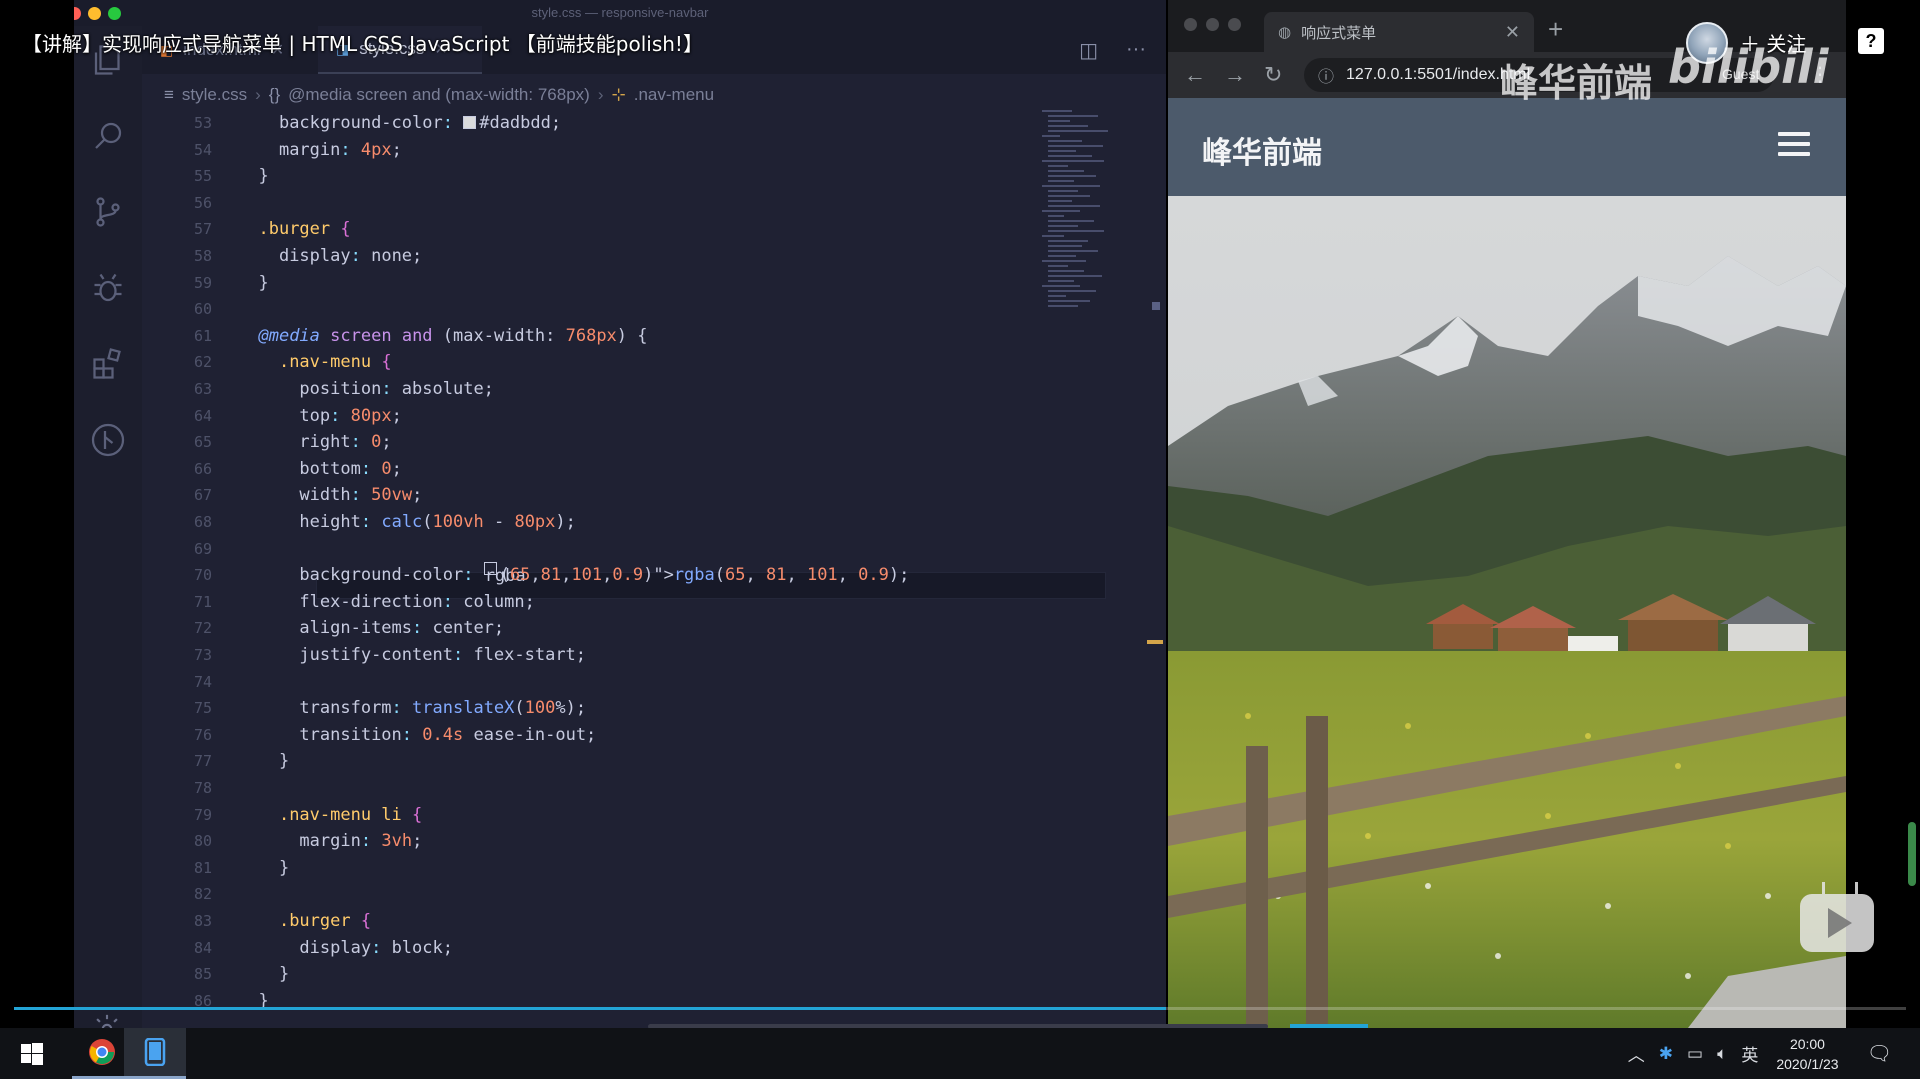 The image size is (1920, 1079). Describe the element at coordinates (1666, 1054) in the screenshot. I see `bluetooth-icon: ✱` at that location.